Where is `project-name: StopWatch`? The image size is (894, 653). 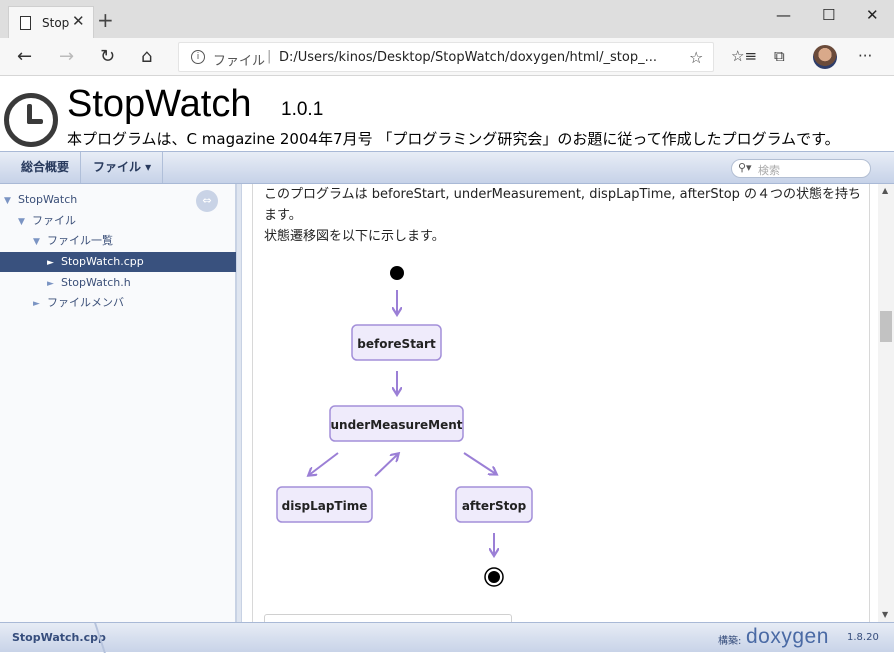 project-name: StopWatch is located at coordinates (159, 104).